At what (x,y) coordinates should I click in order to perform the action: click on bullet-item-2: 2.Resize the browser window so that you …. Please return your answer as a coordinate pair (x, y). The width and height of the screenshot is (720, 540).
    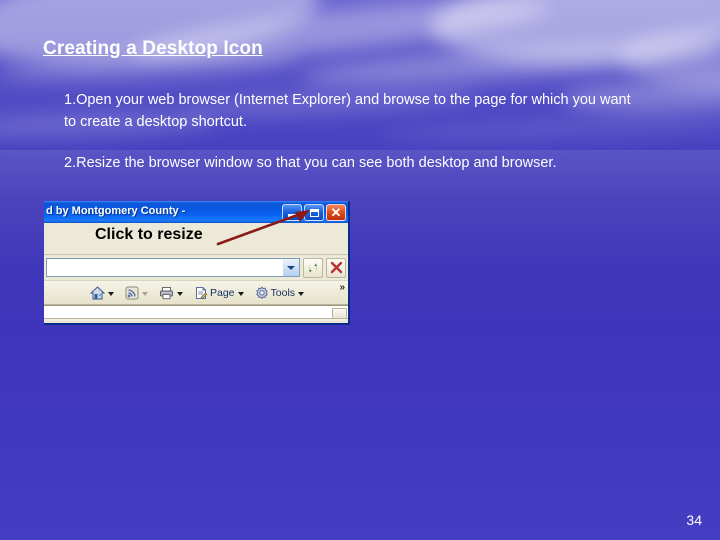
    Looking at the image, I should click on (310, 163).